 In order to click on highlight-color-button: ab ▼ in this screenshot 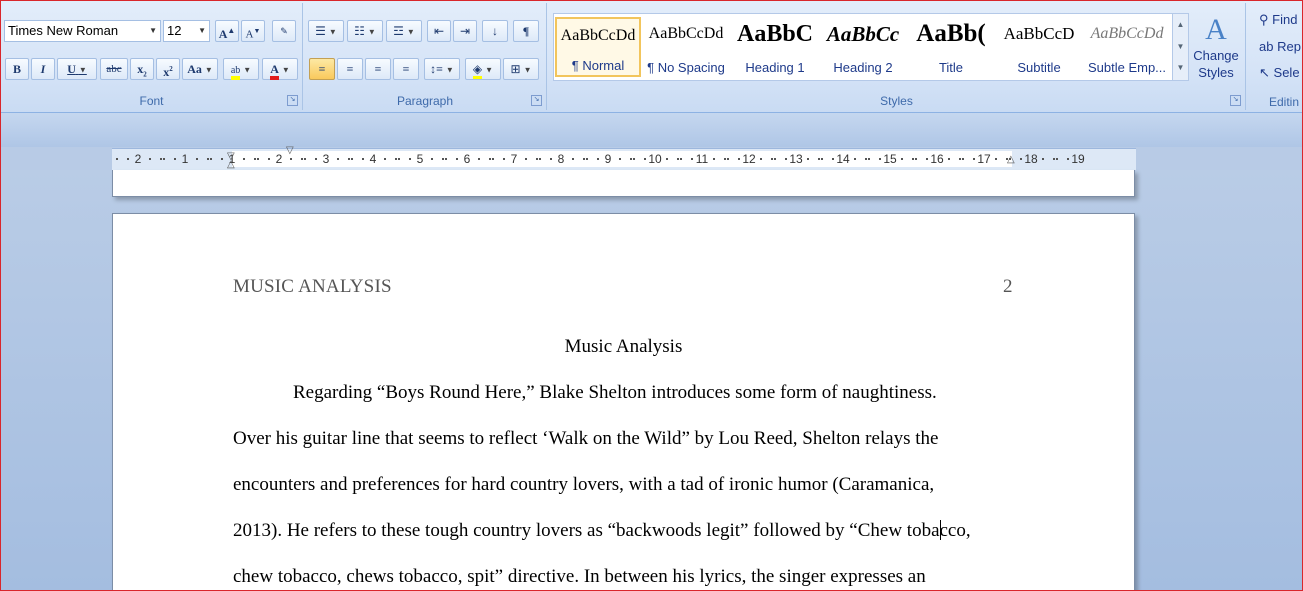, I will do `click(241, 69)`.